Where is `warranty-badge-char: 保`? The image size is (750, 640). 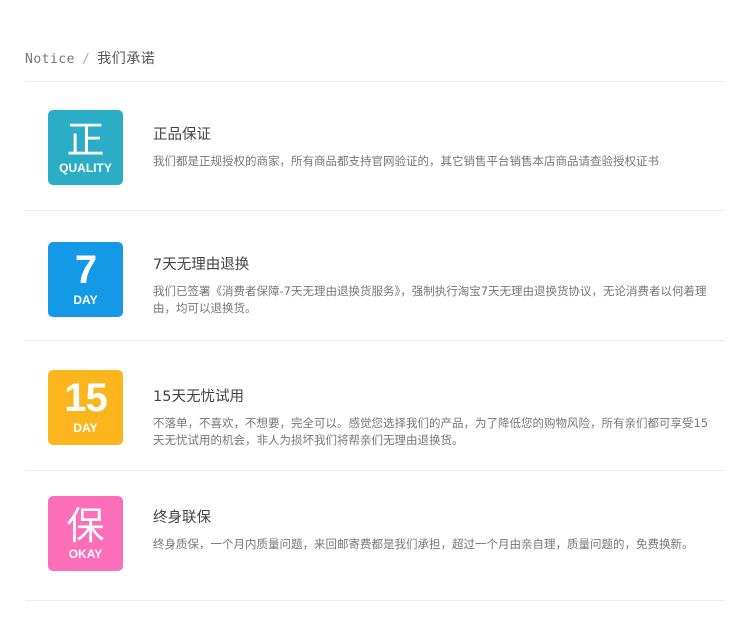
warranty-badge-char: 保 is located at coordinates (85, 526).